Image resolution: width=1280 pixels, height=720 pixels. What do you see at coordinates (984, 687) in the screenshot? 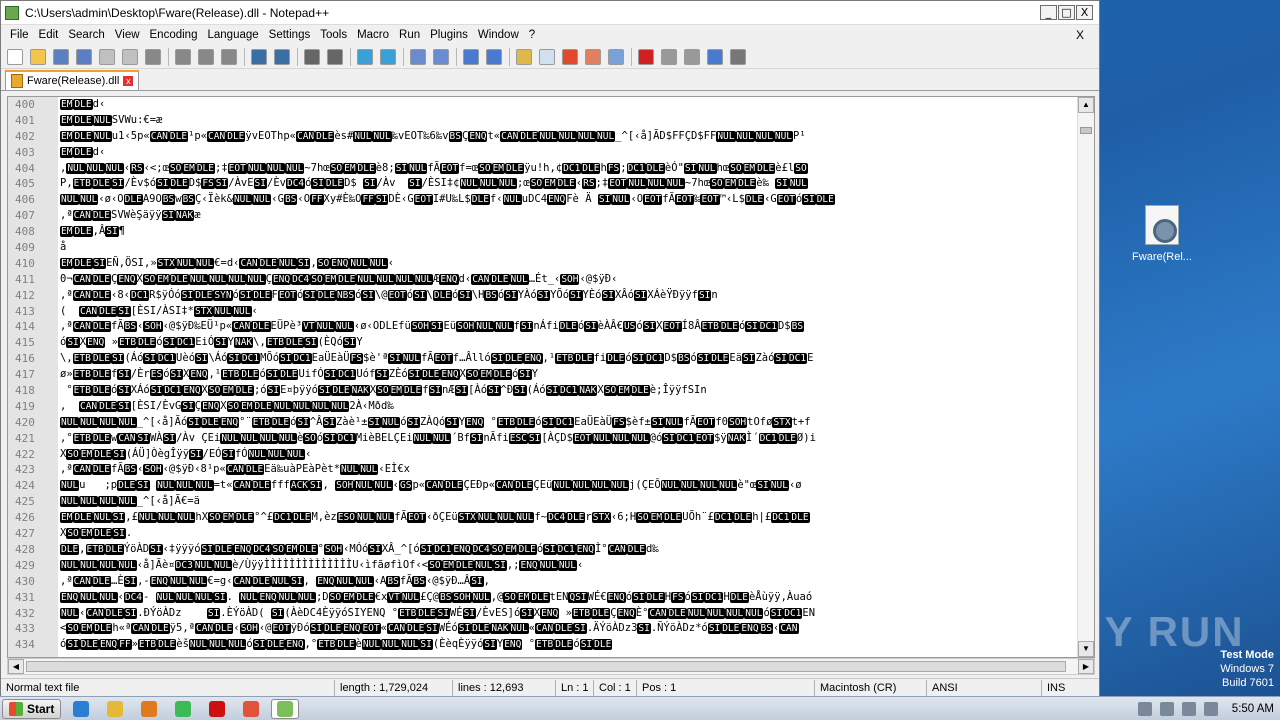
I see `status-encoding: ANSI` at bounding box center [984, 687].